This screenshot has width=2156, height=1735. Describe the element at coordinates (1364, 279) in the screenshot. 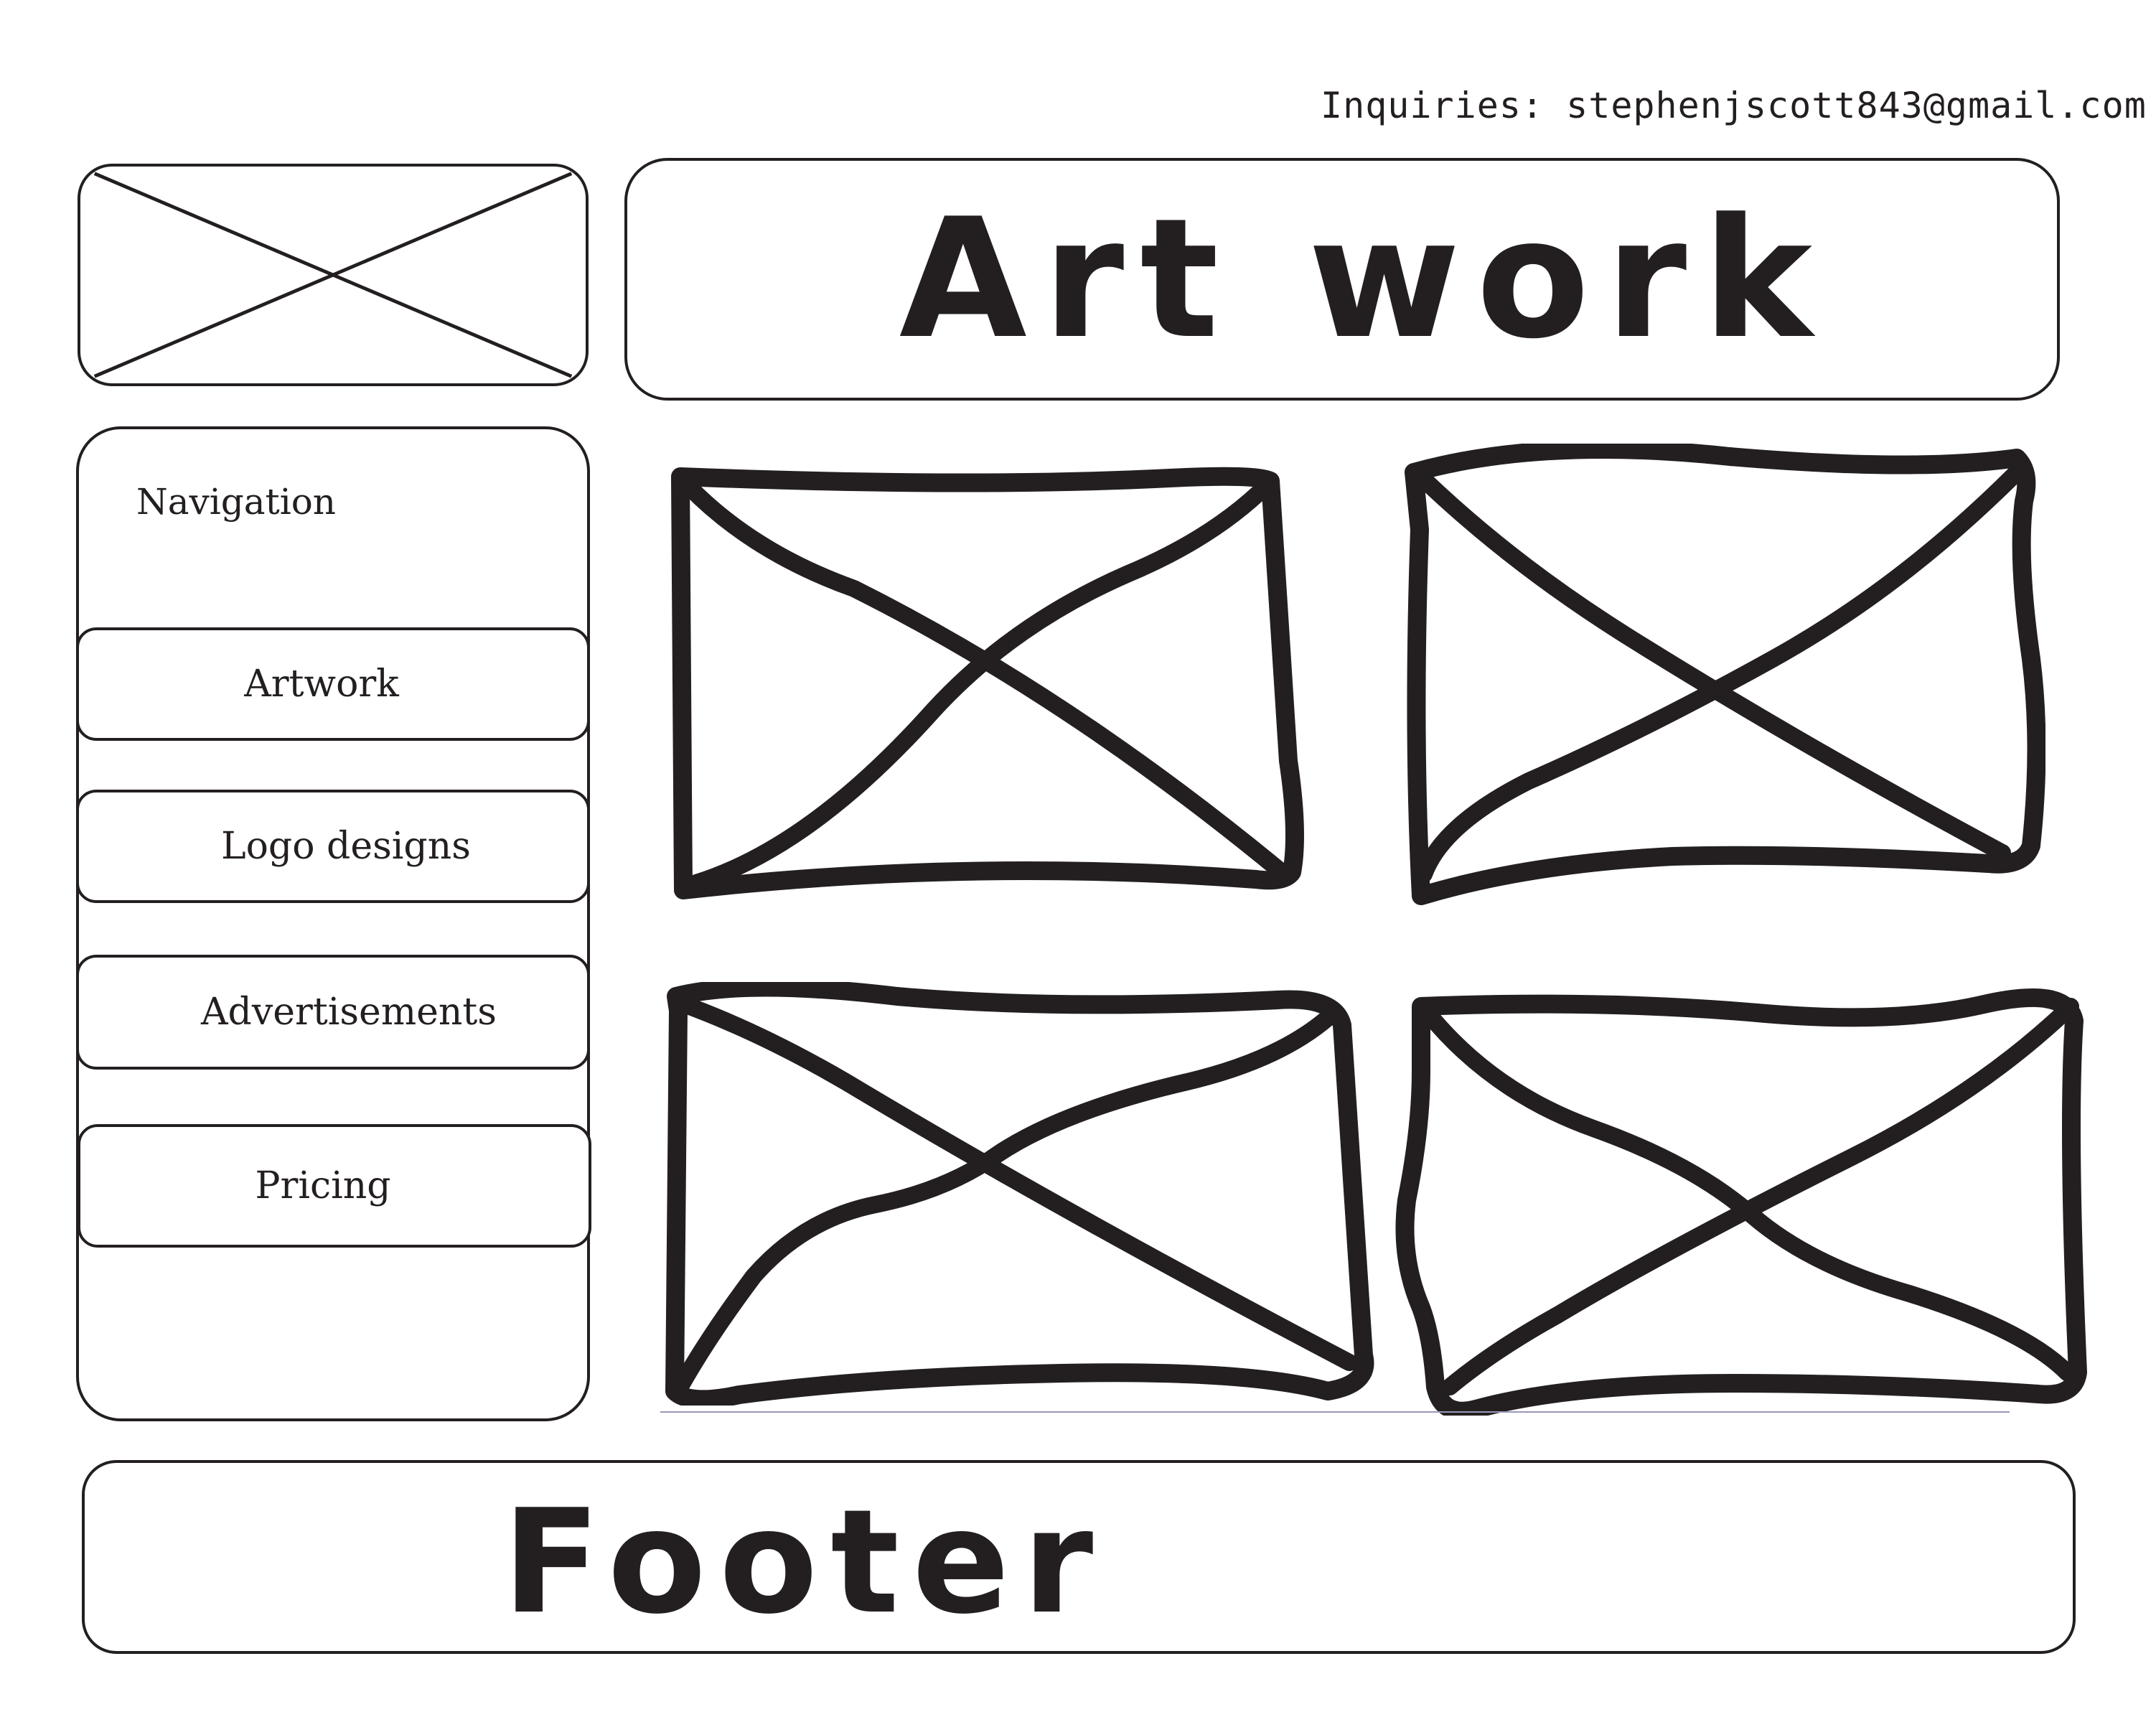

I see `page-title: Art work` at that location.